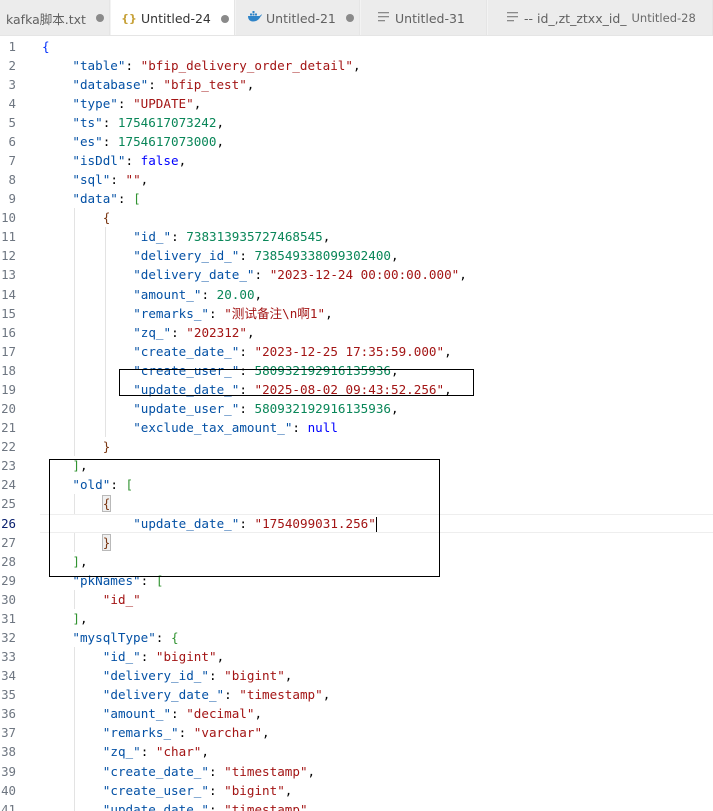  I want to click on code-line: 2 "table": "bfip_delivery_order_detail",, so click(356, 65).